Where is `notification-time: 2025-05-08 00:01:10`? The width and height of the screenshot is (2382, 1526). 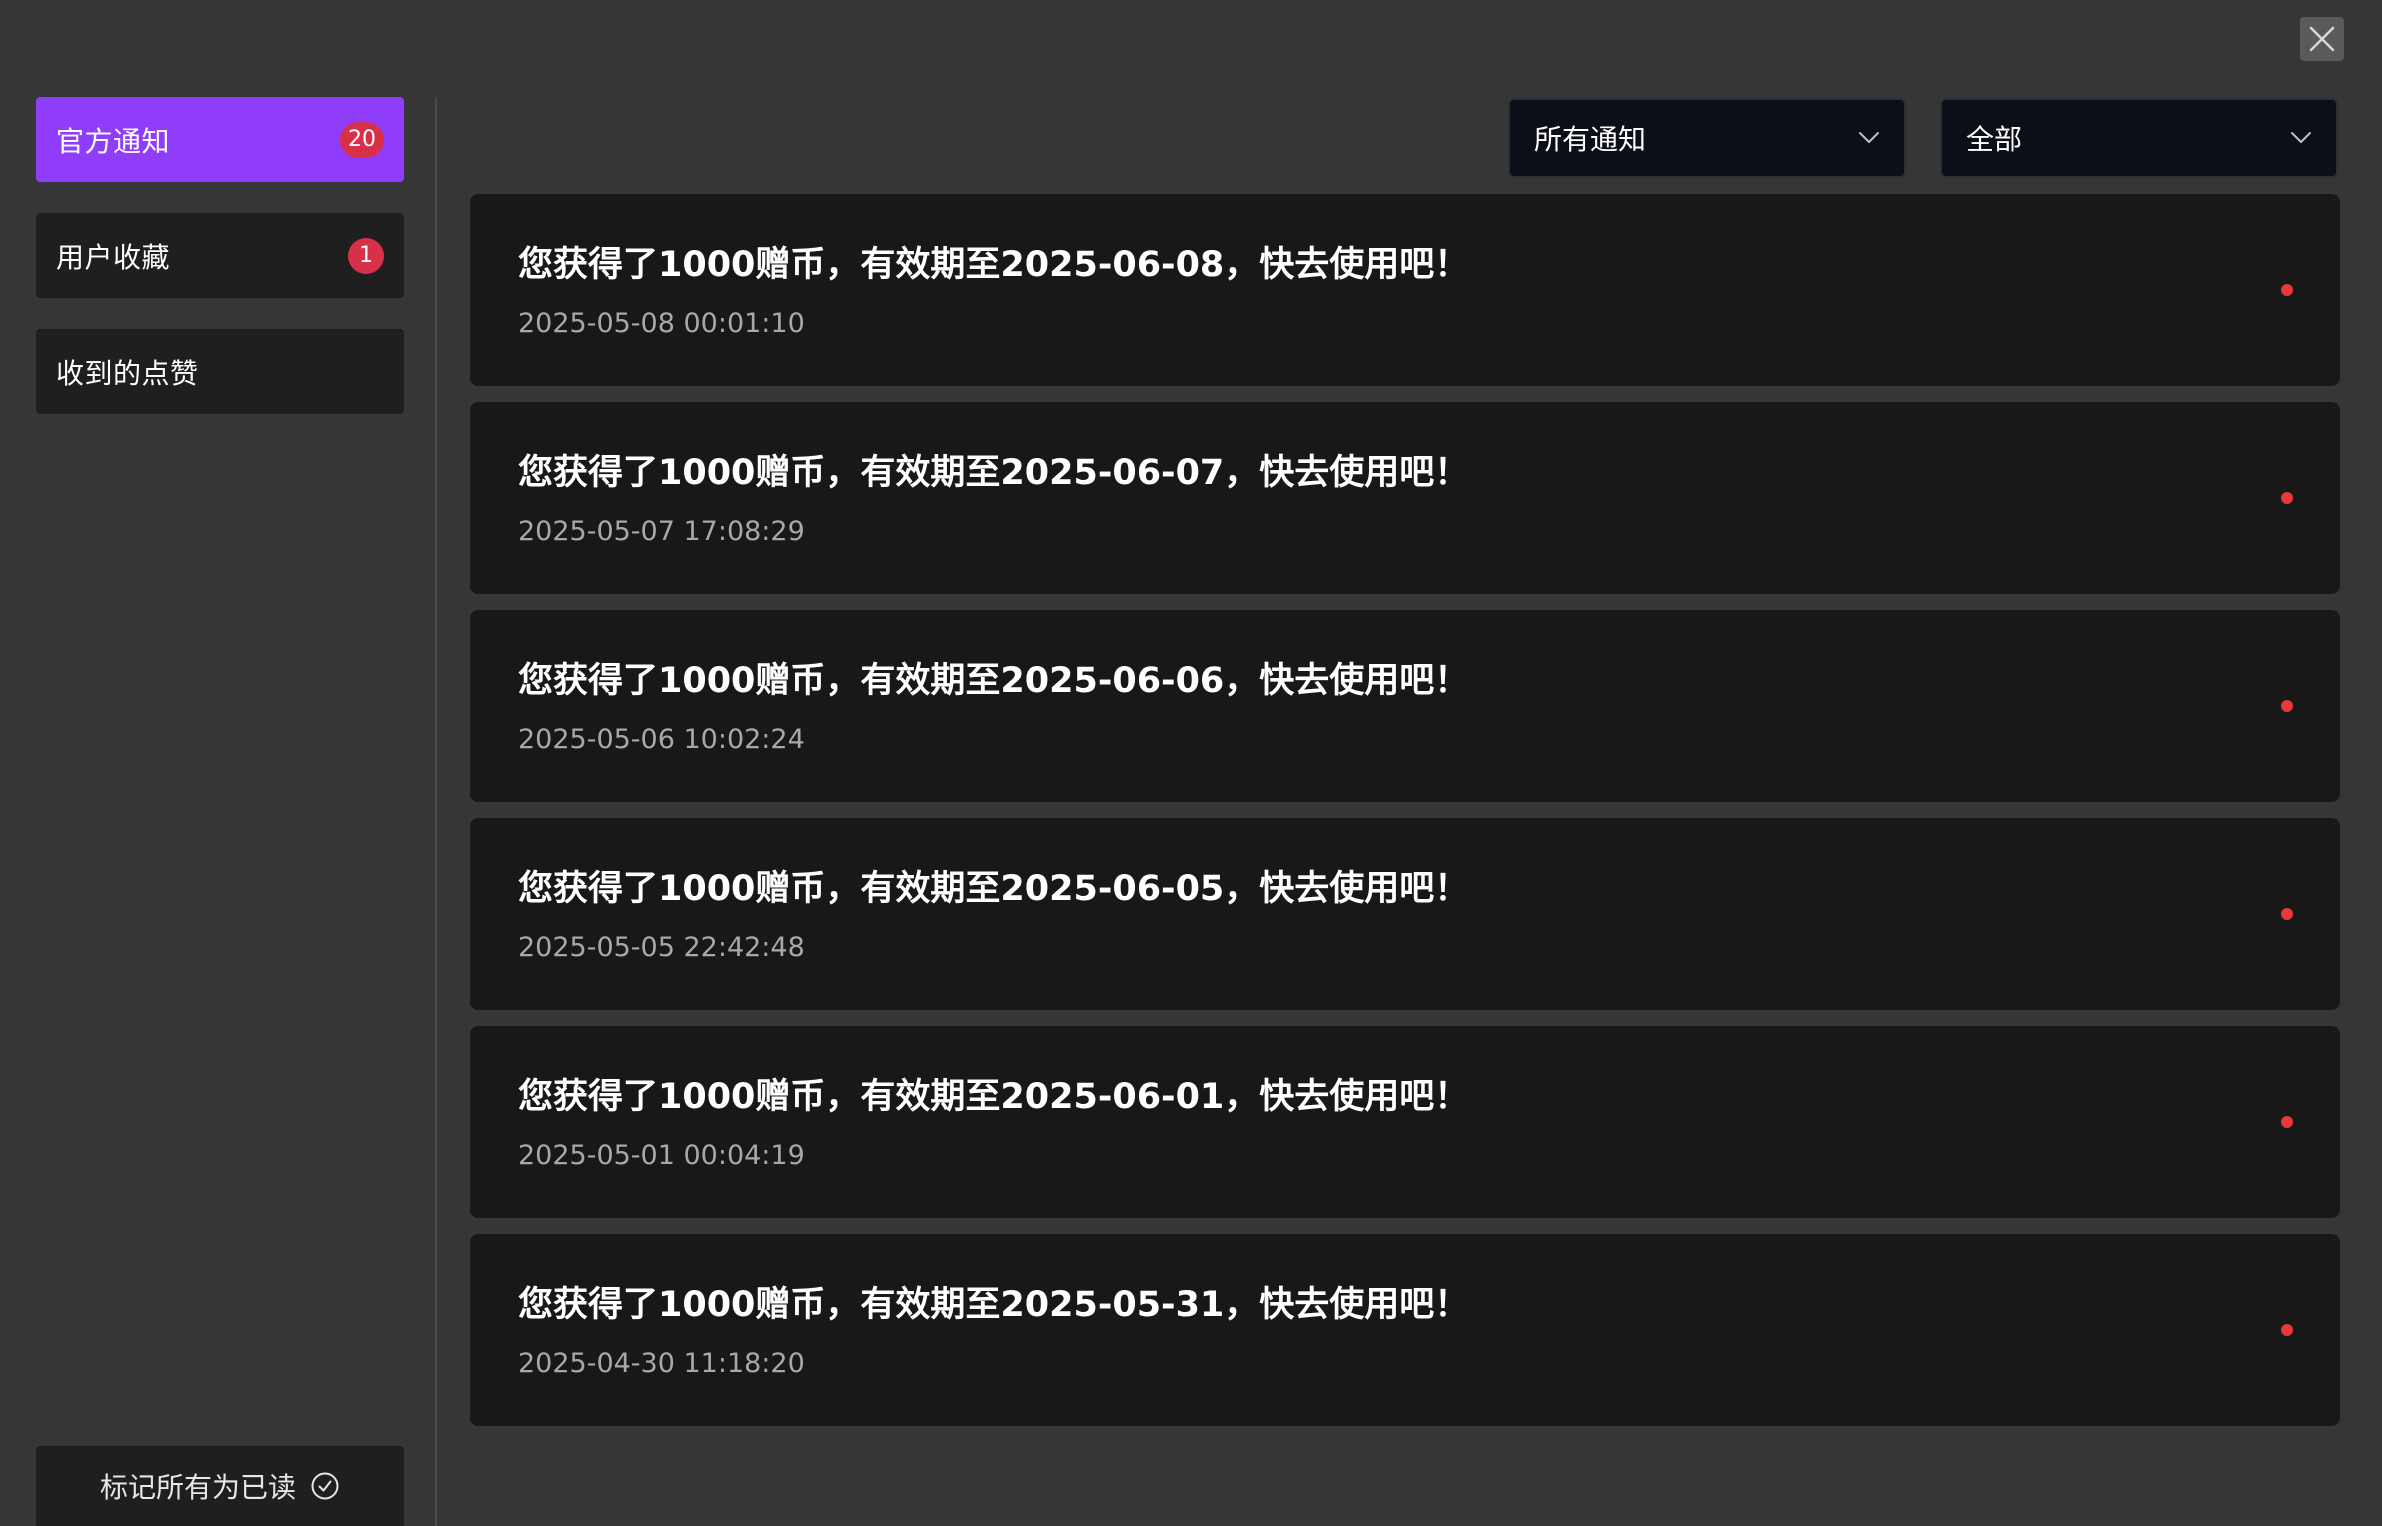 notification-time: 2025-05-08 00:01:10 is located at coordinates (661, 323).